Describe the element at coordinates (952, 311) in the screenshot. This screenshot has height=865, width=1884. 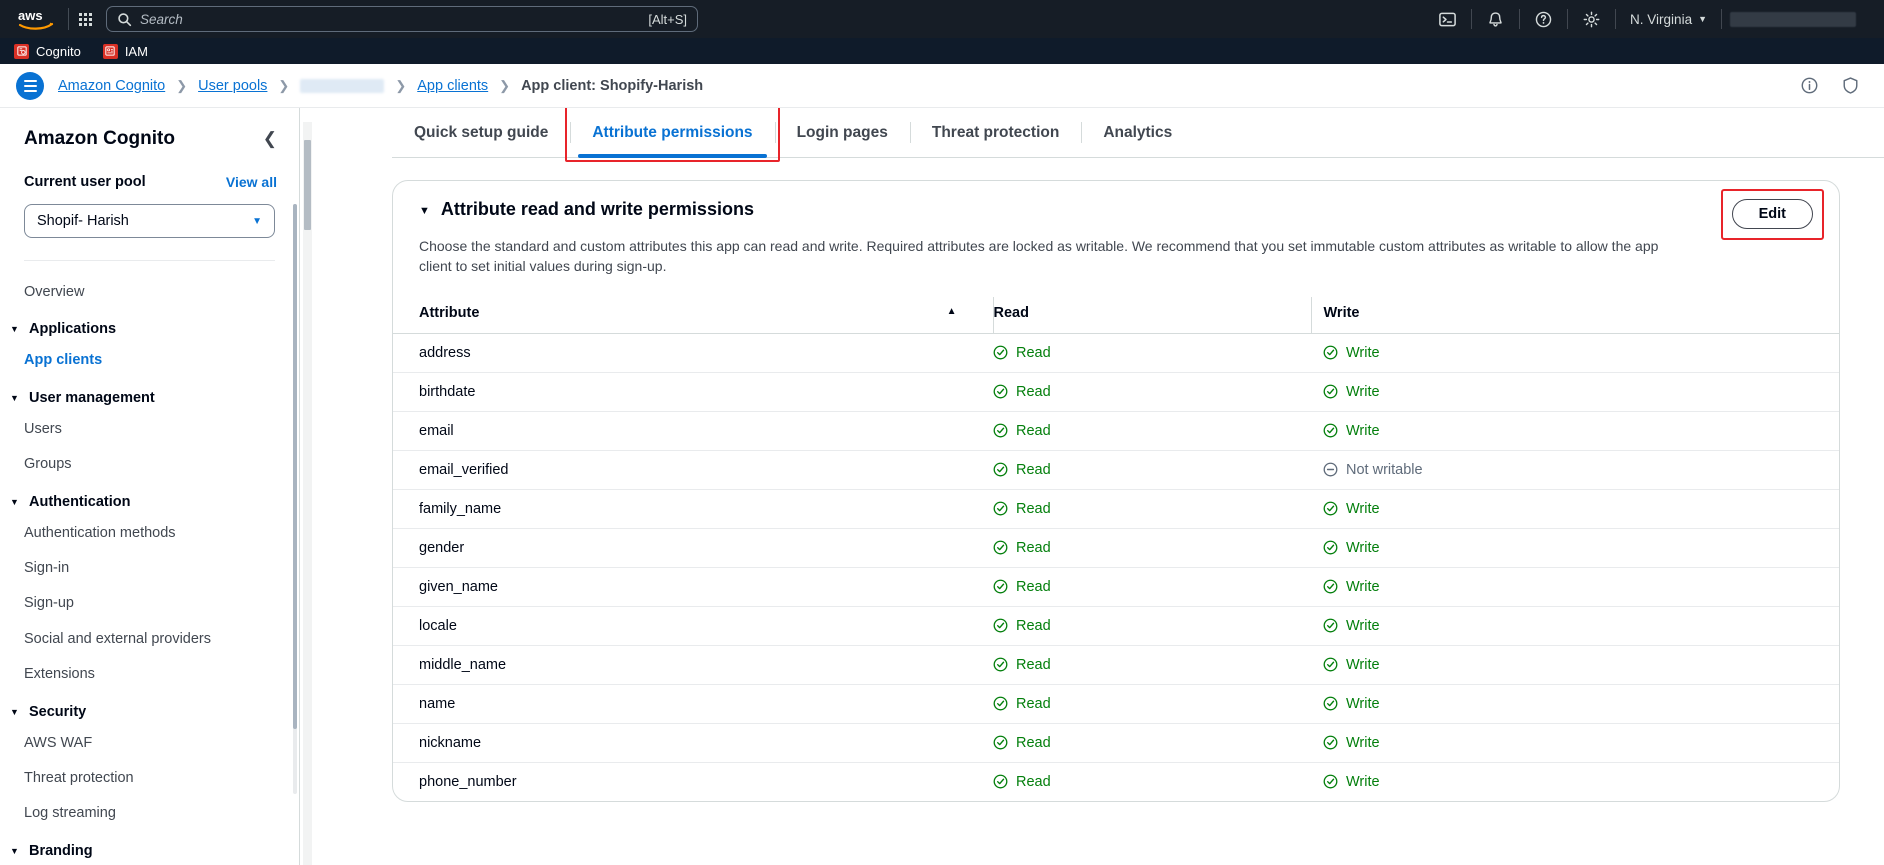
I see `sort-ascending-icon: ▲` at that location.